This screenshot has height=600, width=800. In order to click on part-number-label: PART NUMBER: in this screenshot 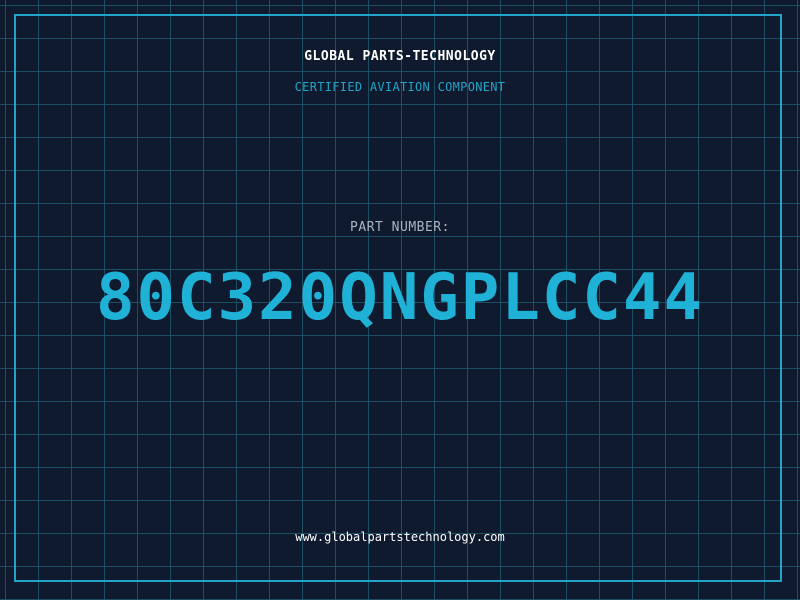, I will do `click(400, 227)`.